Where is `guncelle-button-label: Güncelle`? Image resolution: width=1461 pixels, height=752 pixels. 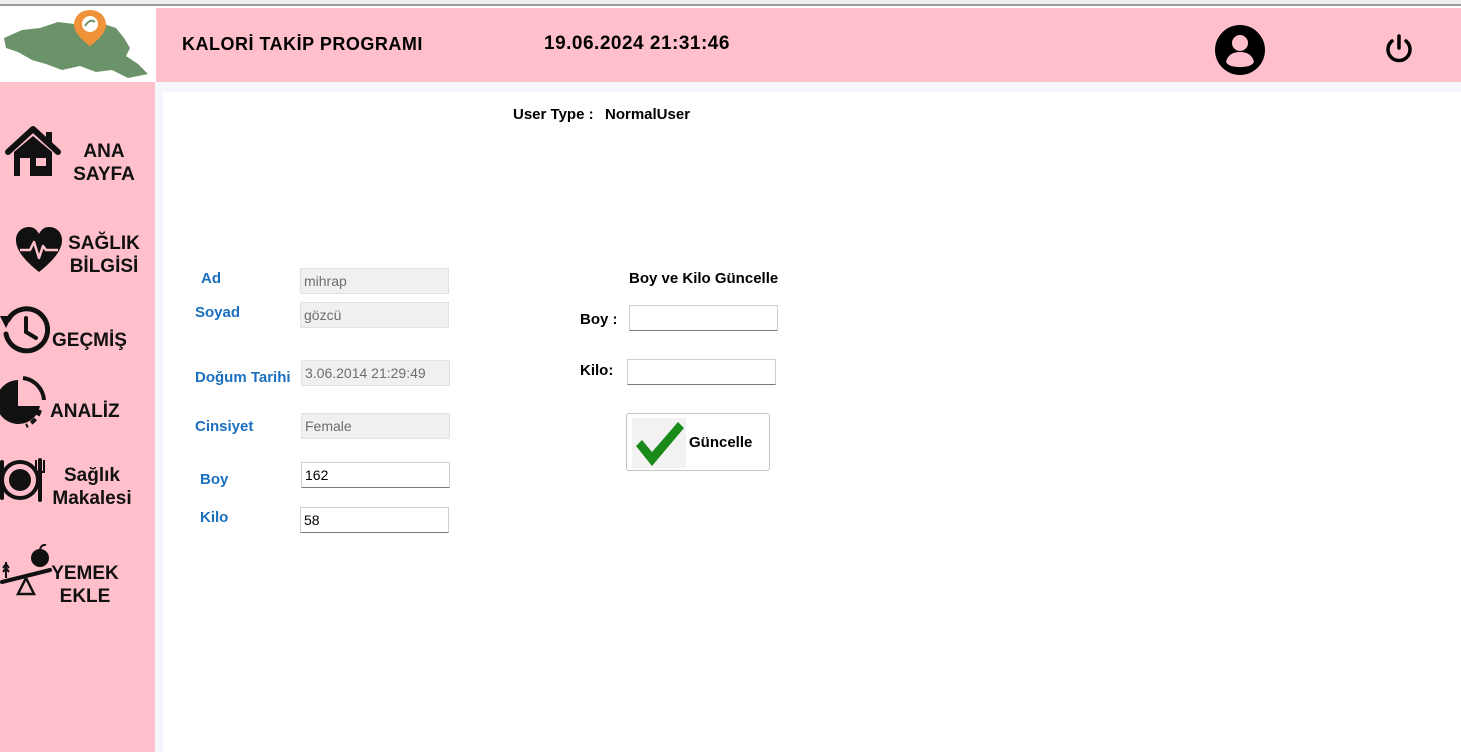
guncelle-button-label: Güncelle is located at coordinates (721, 442).